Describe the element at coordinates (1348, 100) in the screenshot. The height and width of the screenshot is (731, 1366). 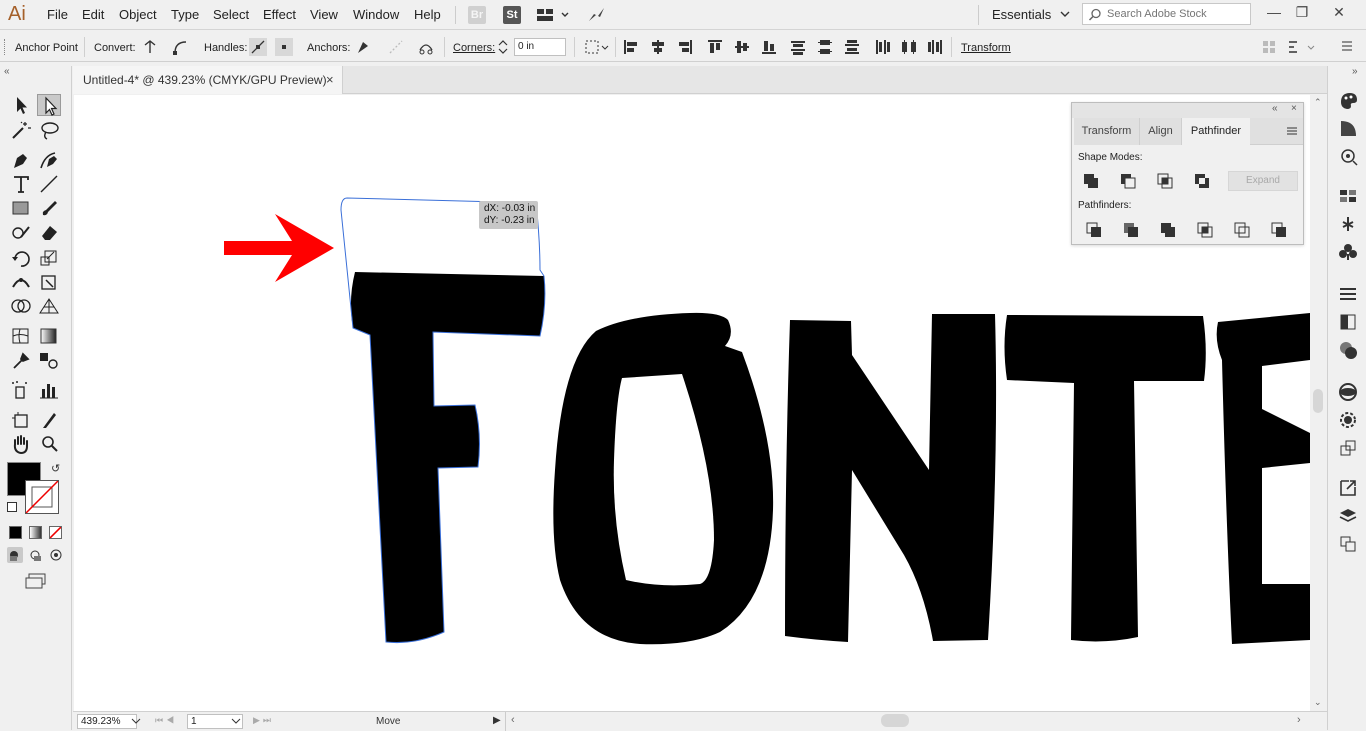
I see `color-icon` at that location.